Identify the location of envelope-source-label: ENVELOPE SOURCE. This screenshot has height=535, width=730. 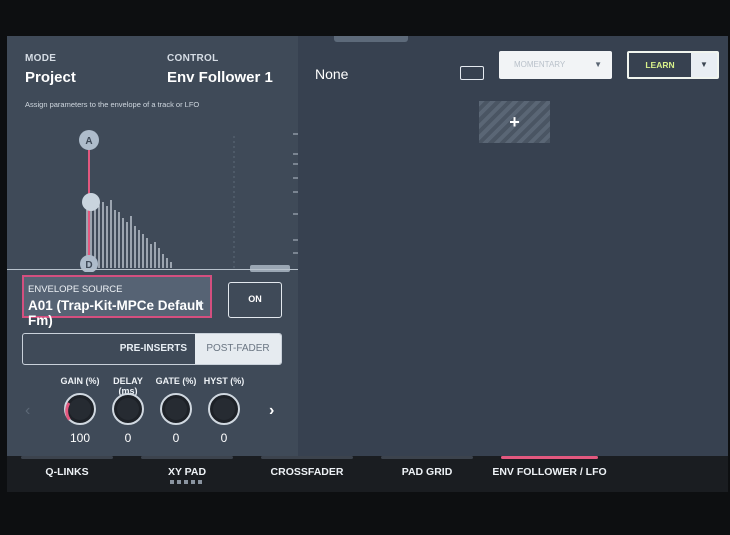
(75, 289).